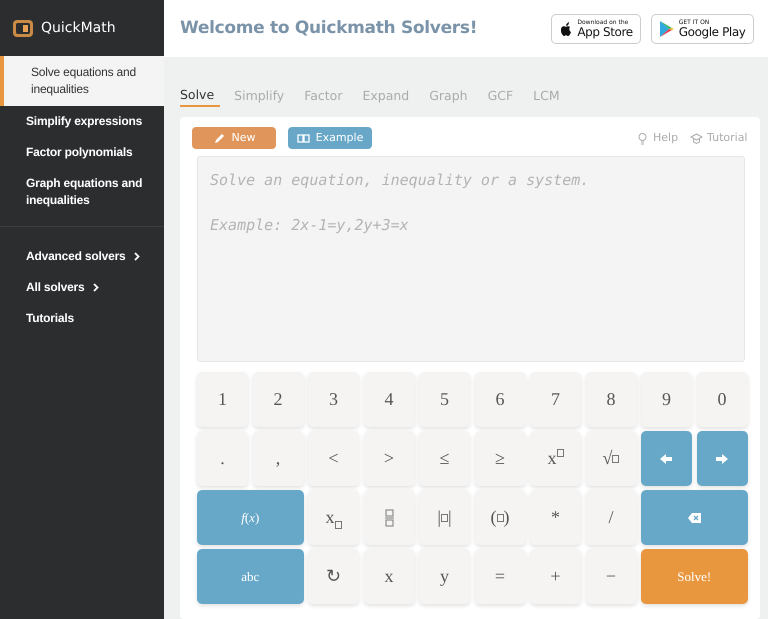  Describe the element at coordinates (611, 576) in the screenshot. I see `keypad-key: −` at that location.